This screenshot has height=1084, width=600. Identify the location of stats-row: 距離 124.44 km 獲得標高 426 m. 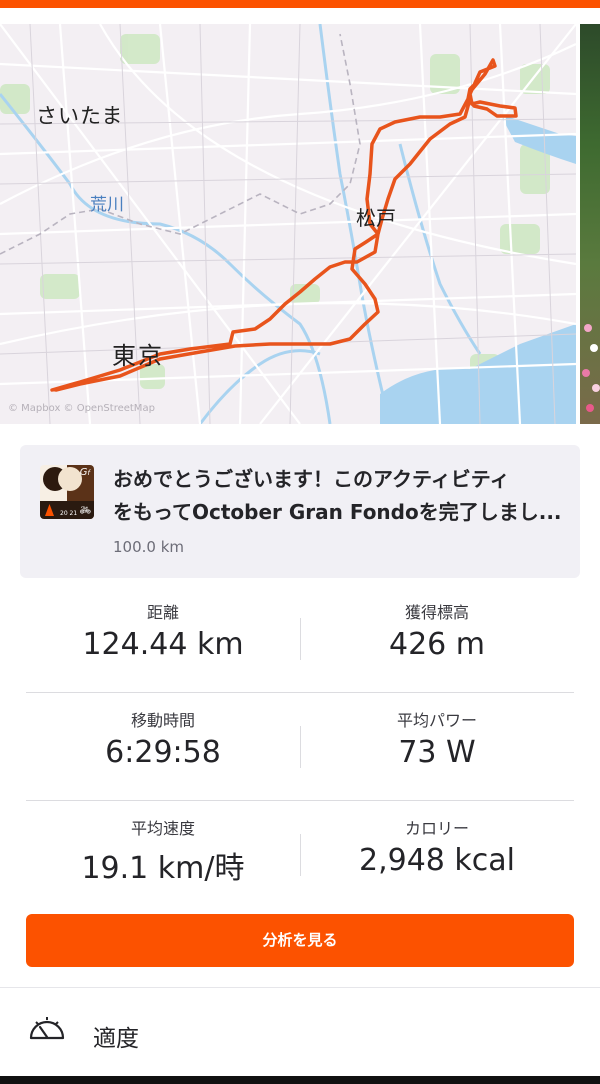
(300, 639).